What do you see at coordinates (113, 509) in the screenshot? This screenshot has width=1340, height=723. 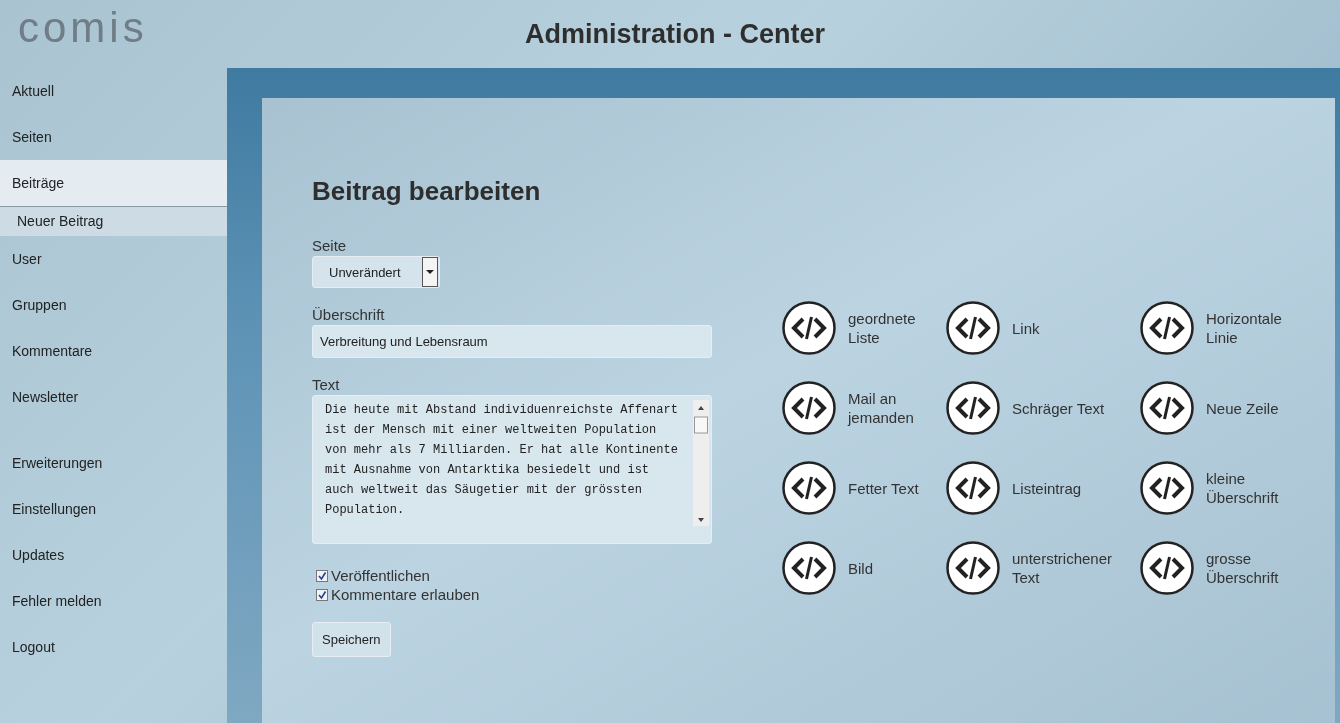 I see `sidebar-item: Einstellungen` at bounding box center [113, 509].